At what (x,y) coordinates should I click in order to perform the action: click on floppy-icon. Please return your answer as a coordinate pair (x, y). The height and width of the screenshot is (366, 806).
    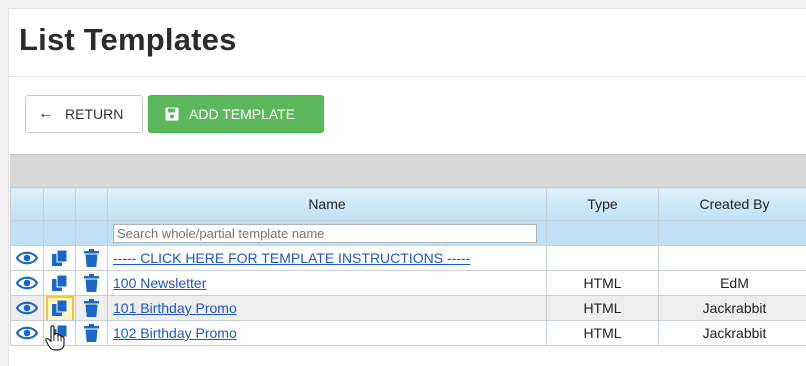
    Looking at the image, I should click on (172, 114).